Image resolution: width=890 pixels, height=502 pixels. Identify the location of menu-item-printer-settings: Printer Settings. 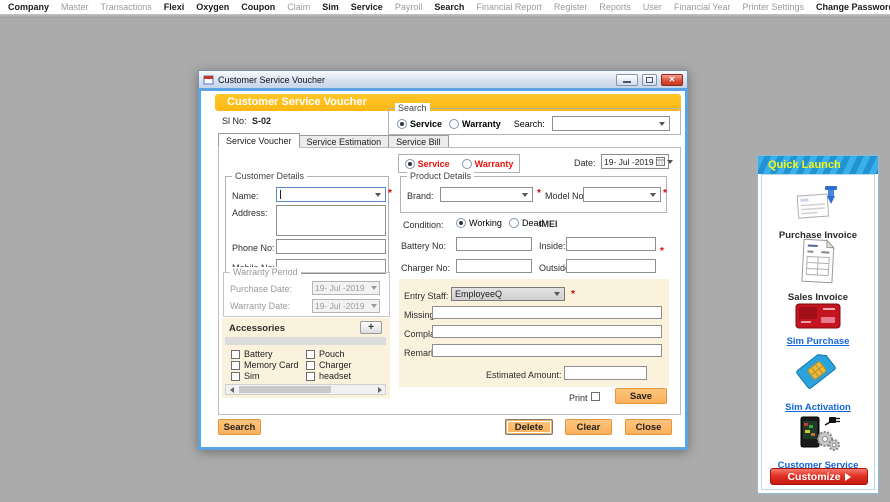
(773, 7).